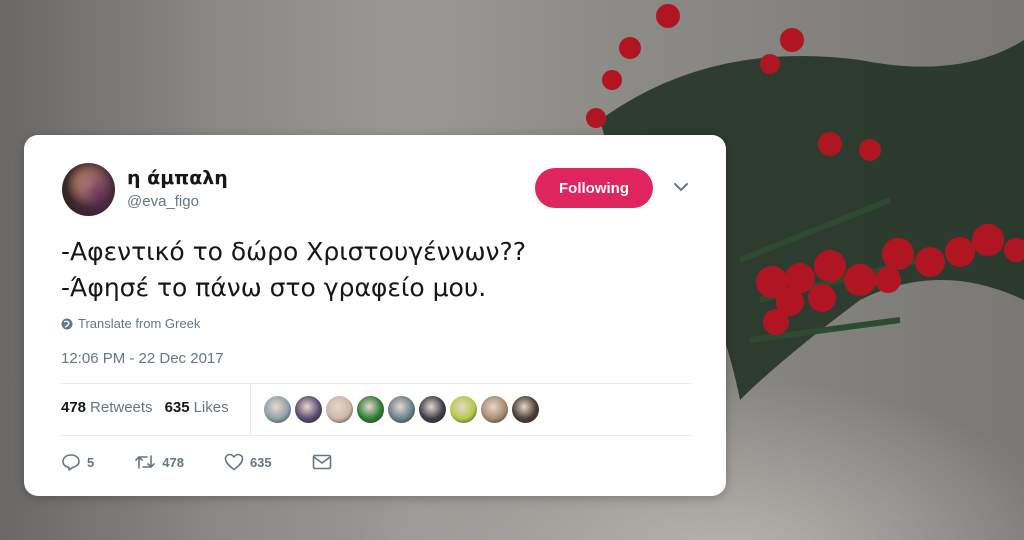 This screenshot has width=1024, height=540. What do you see at coordinates (145, 462) in the screenshot?
I see `retweet-icon` at bounding box center [145, 462].